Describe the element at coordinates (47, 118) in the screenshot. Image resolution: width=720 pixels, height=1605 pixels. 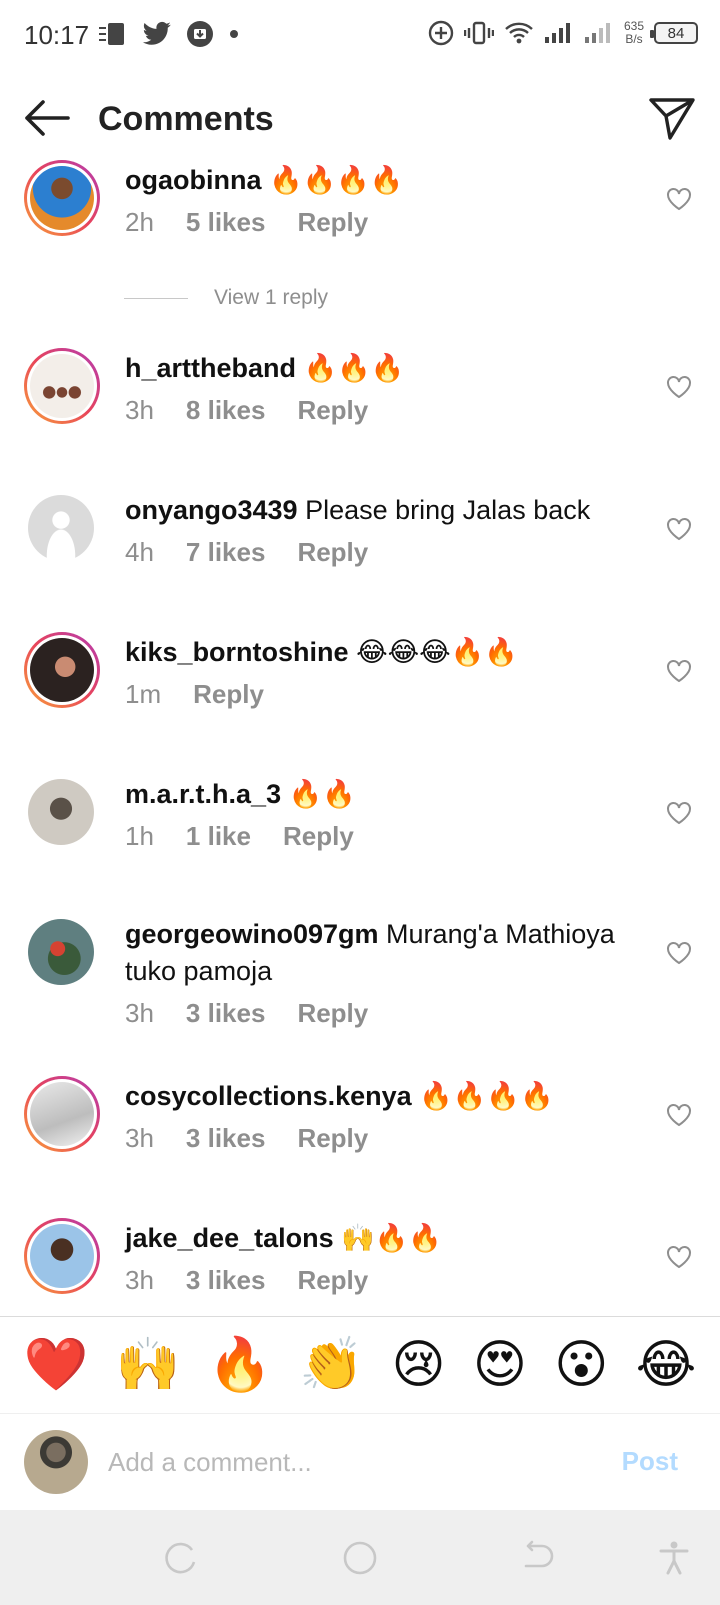
I see `back-arrow-icon` at that location.